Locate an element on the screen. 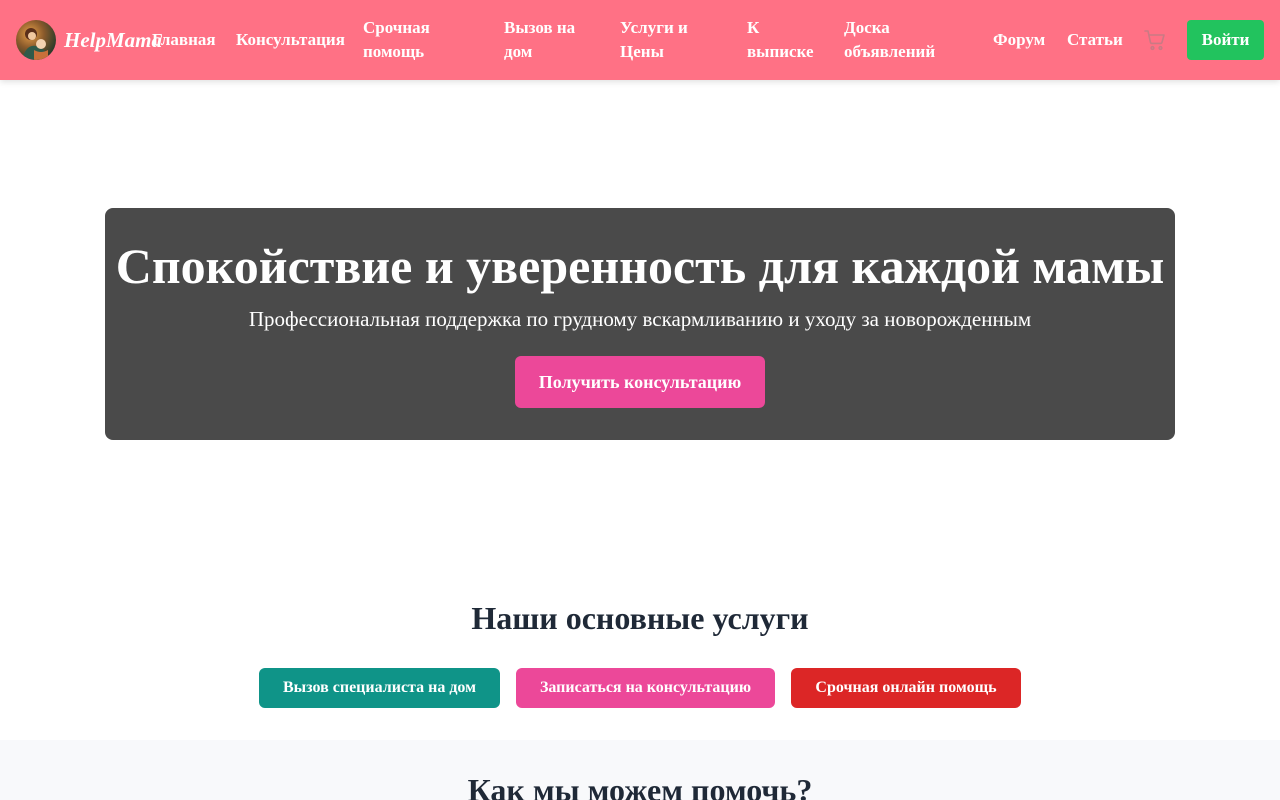 Image resolution: width=1280 pixels, height=800 pixels. home-visit-button: Вызов специалиста на дом is located at coordinates (379, 688).